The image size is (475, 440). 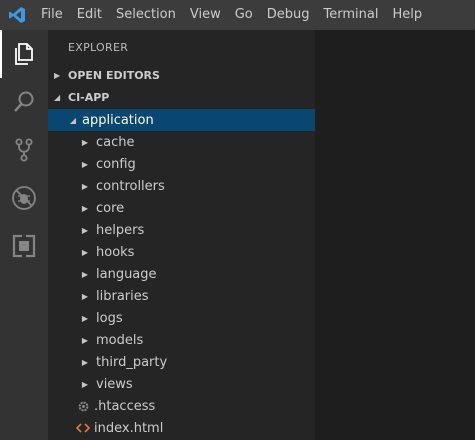 What do you see at coordinates (181, 186) in the screenshot?
I see `tree-folder-item: ▶ controllers` at bounding box center [181, 186].